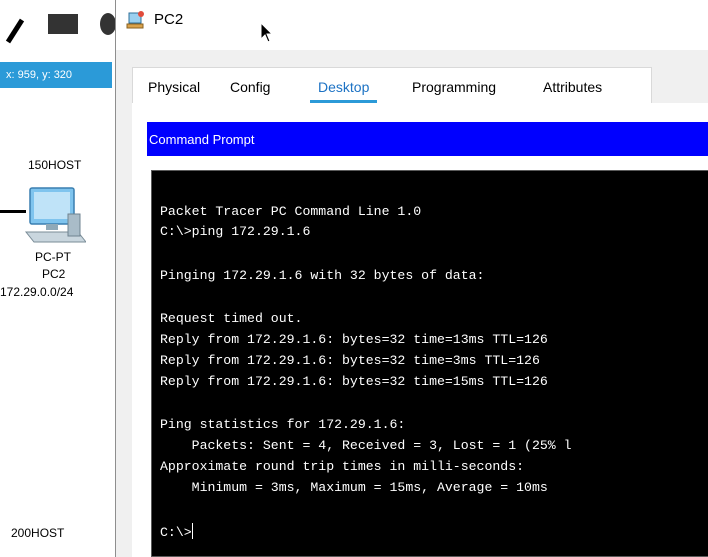 This screenshot has width=708, height=557. Describe the element at coordinates (174, 86) in the screenshot. I see `tab-physical: Physical` at that location.